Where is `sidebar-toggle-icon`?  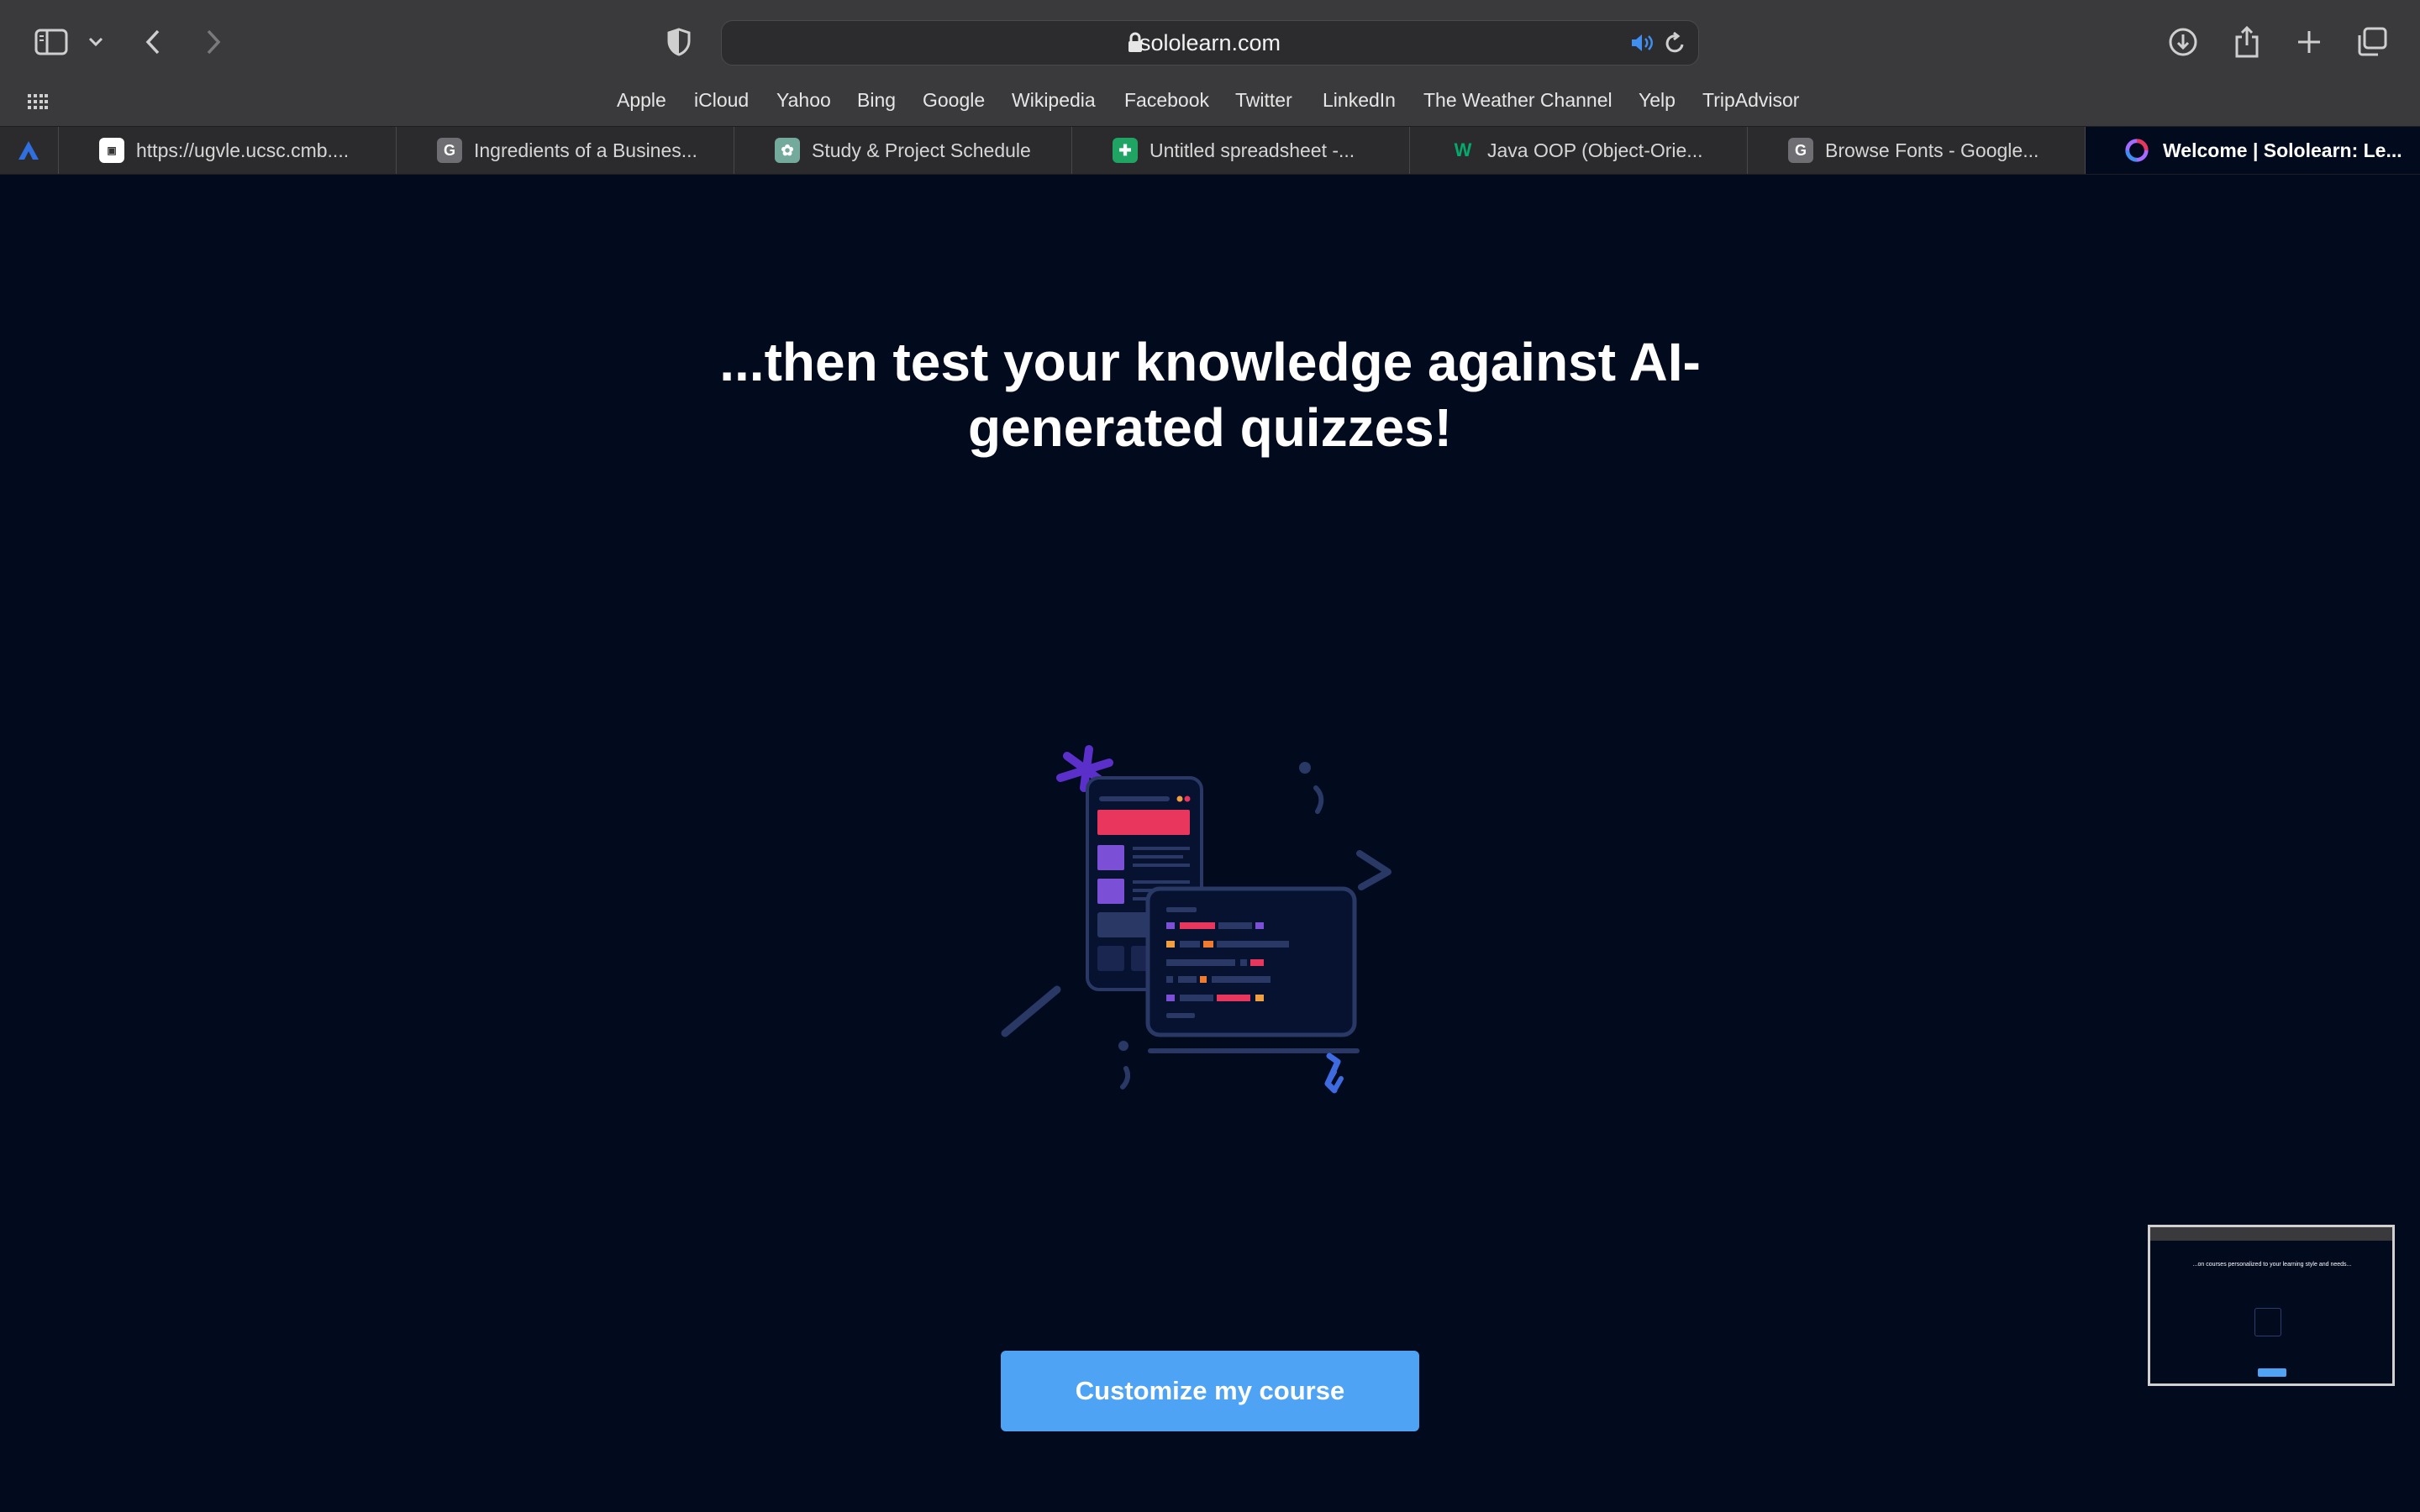
sidebar-toggle-icon is located at coordinates (52, 42).